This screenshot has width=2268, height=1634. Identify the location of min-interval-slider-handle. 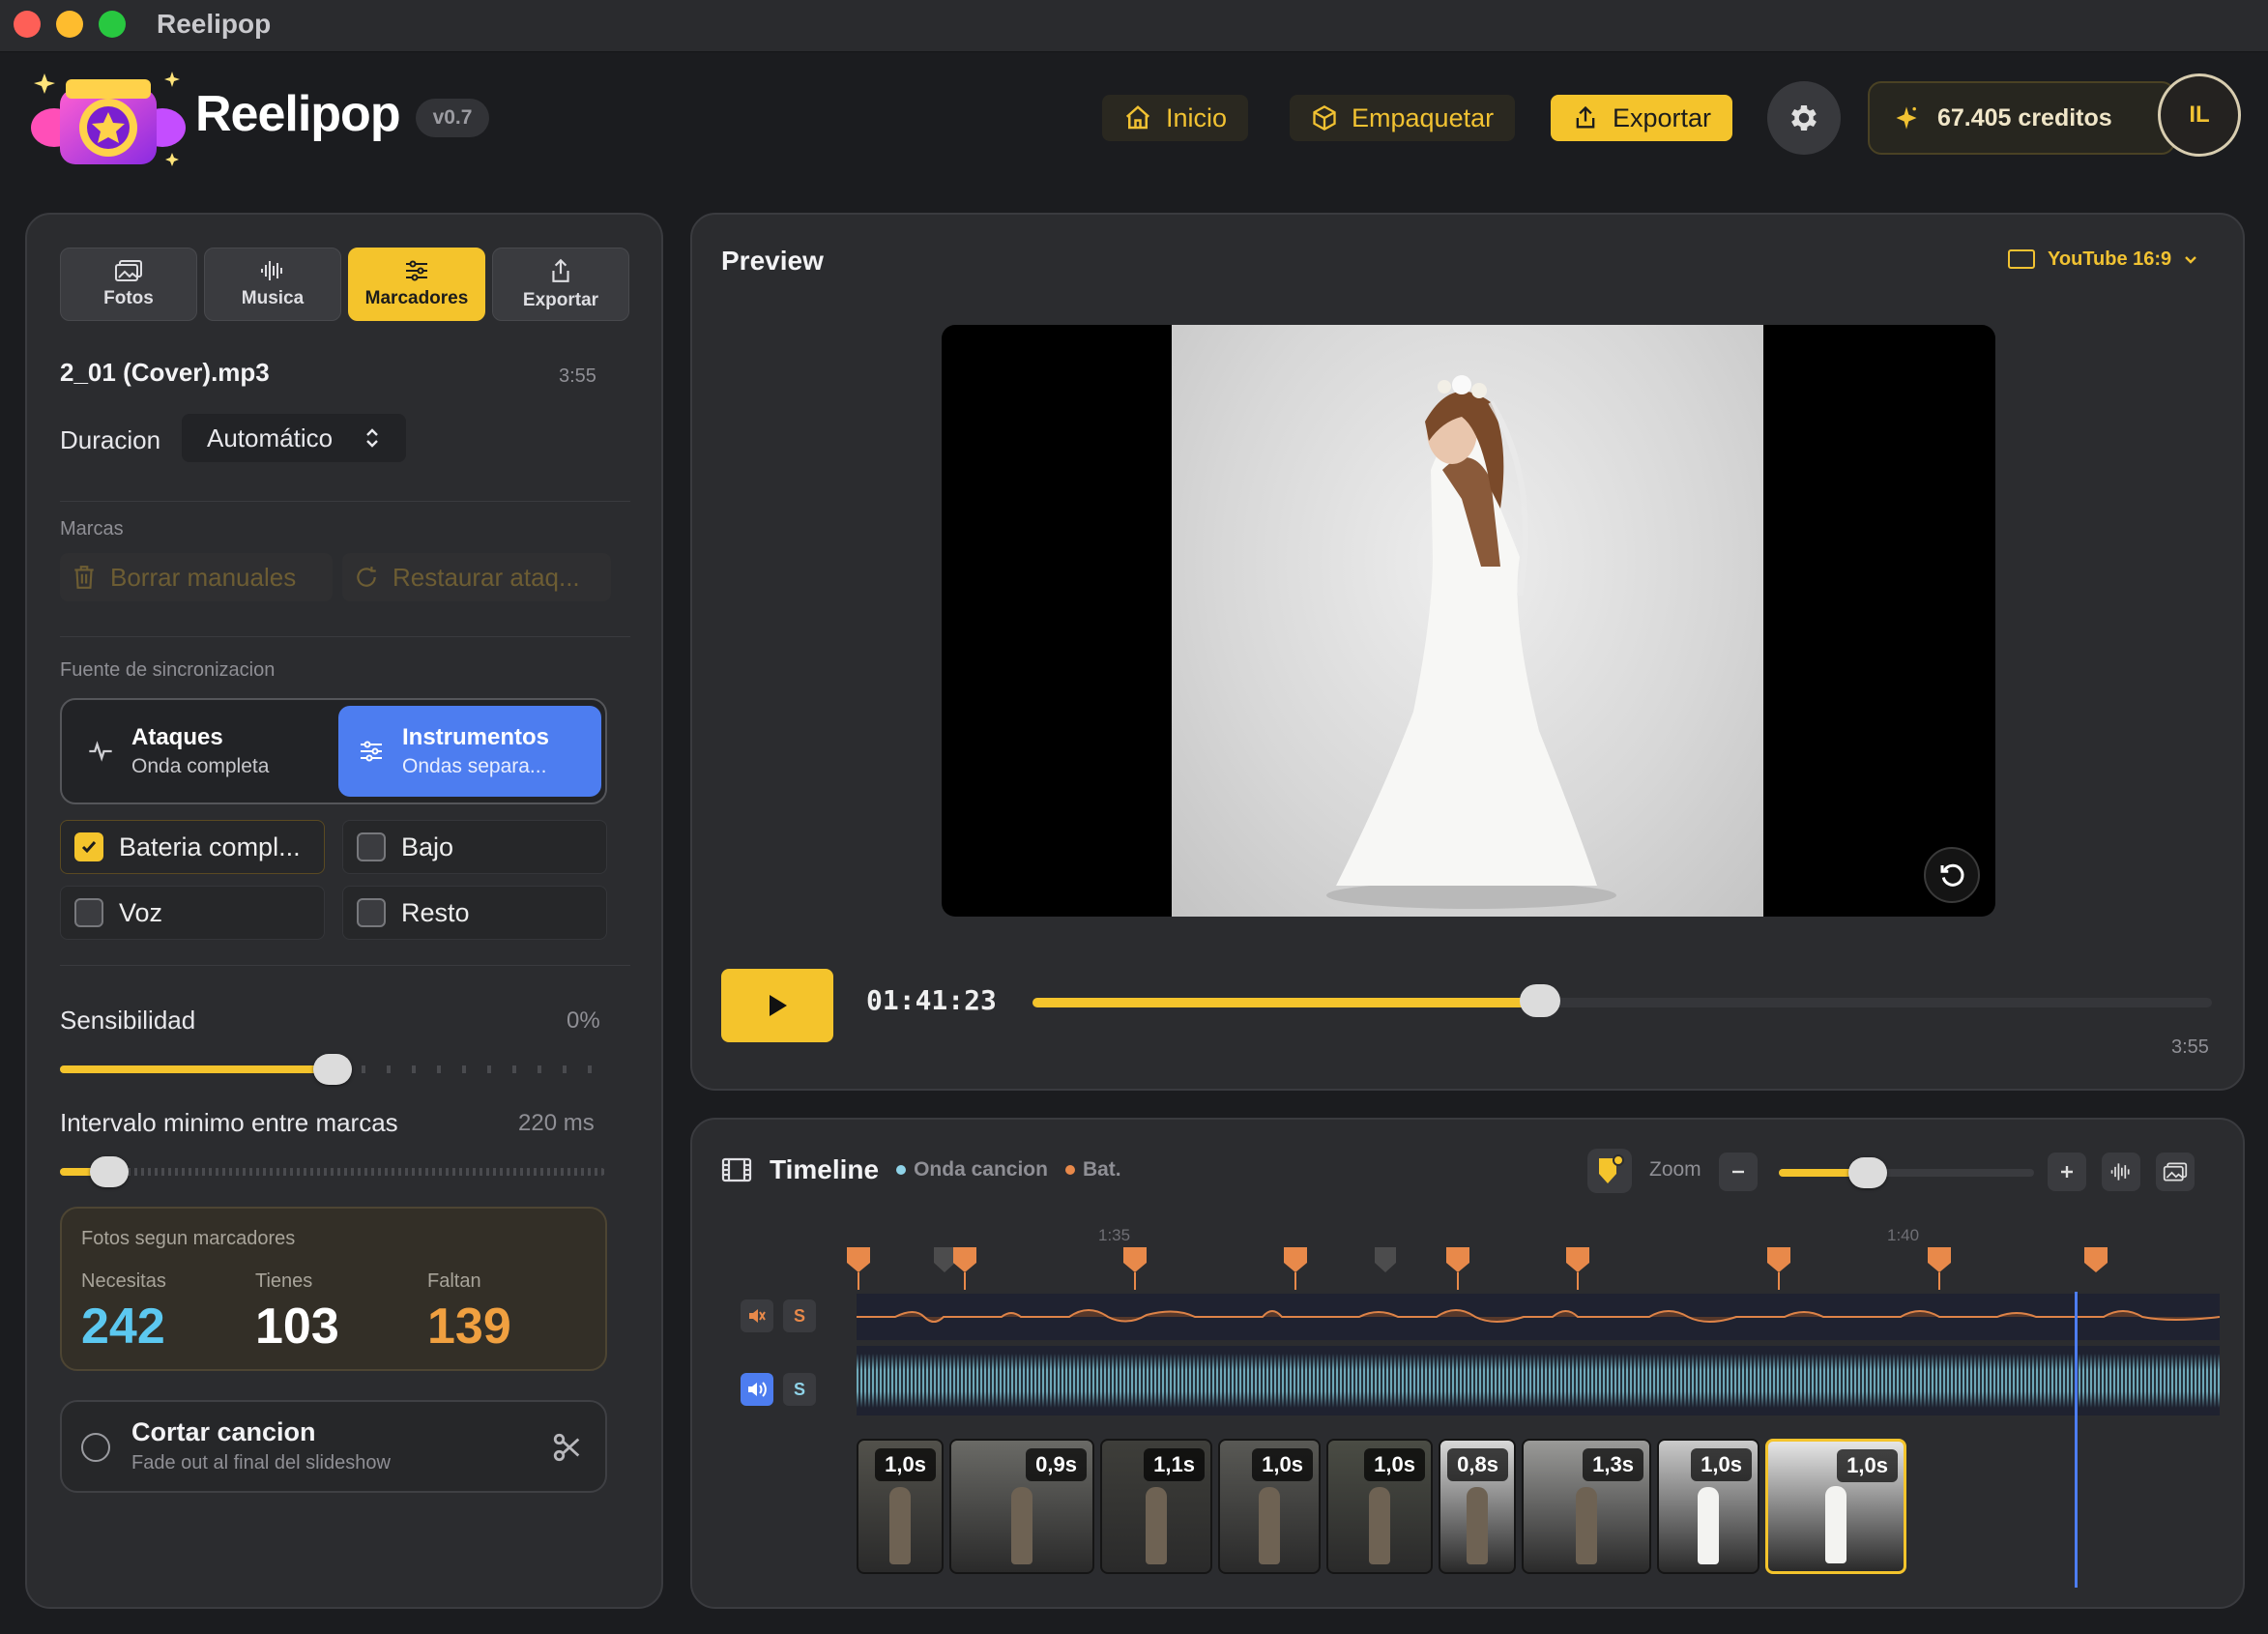
(109, 1171).